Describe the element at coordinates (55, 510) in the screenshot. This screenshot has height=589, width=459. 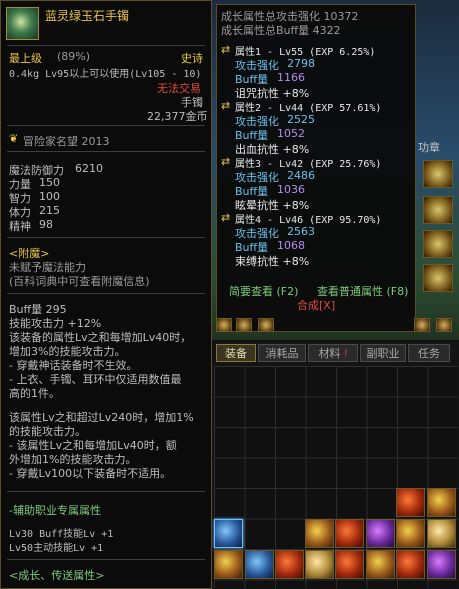
I see `assist-job-title: -辅助职业专属属性` at that location.